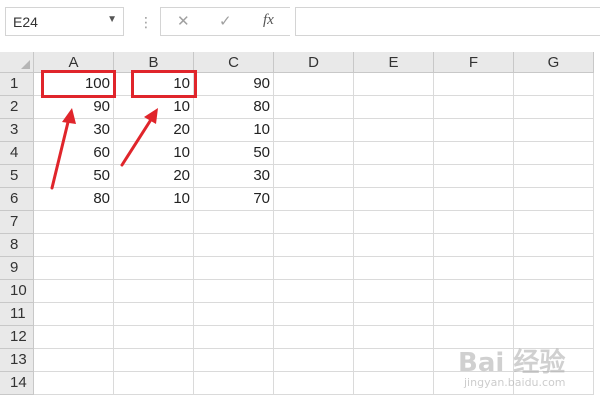 This screenshot has height=400, width=600. What do you see at coordinates (314, 383) in the screenshot?
I see `cell-d14` at bounding box center [314, 383].